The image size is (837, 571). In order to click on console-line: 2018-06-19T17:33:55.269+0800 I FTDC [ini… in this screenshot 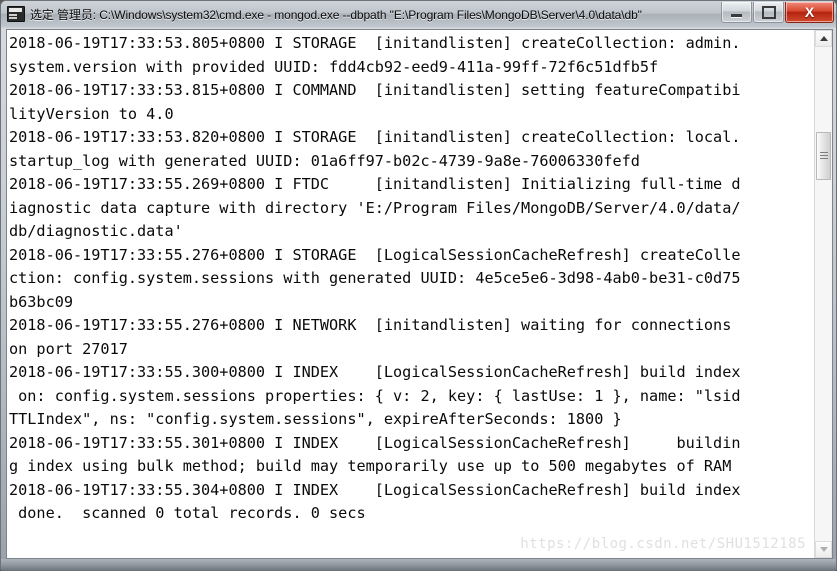, I will do `click(375, 184)`.